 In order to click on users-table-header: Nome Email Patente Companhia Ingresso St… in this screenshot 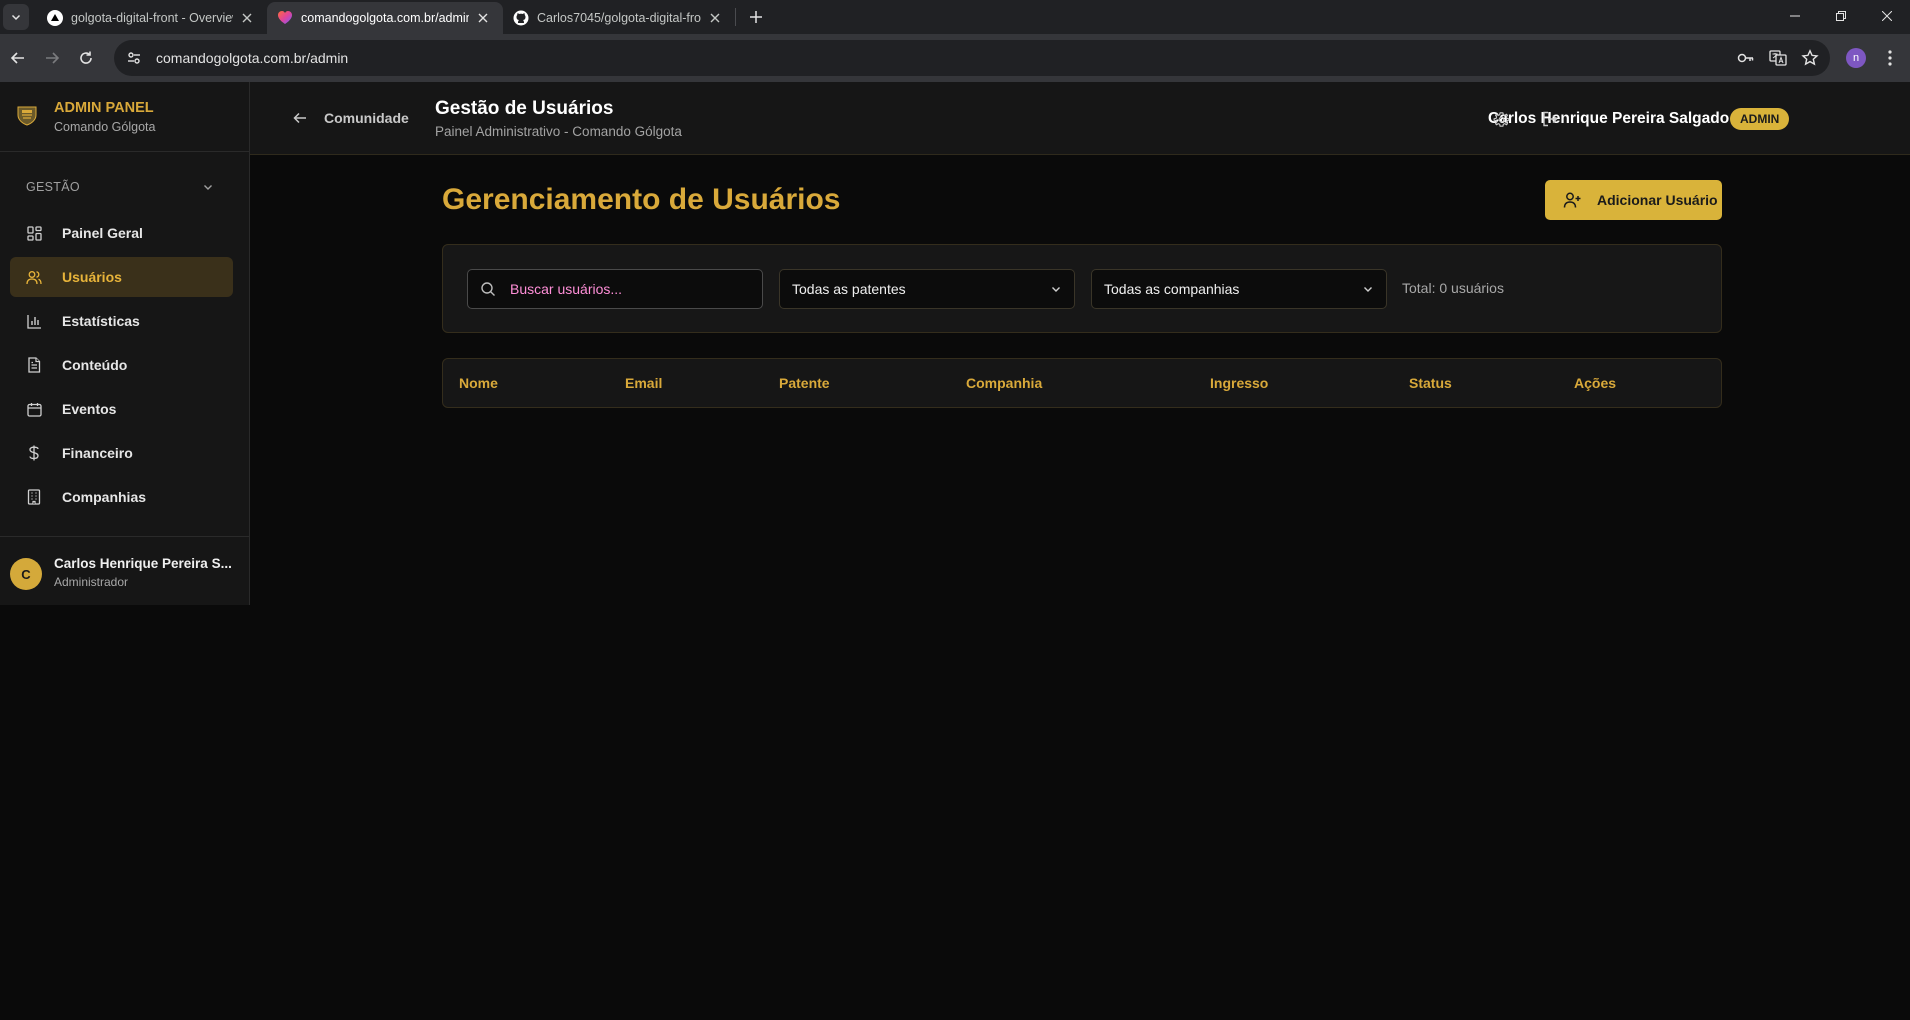, I will do `click(1082, 383)`.